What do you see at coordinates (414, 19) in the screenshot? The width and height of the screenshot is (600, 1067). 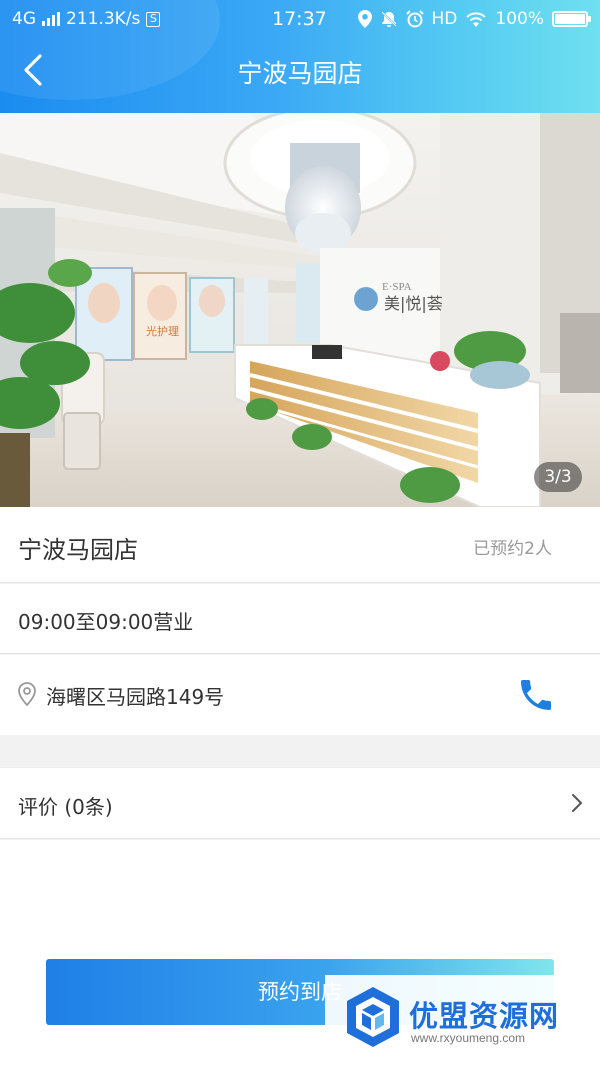 I see `alarm-icon` at bounding box center [414, 19].